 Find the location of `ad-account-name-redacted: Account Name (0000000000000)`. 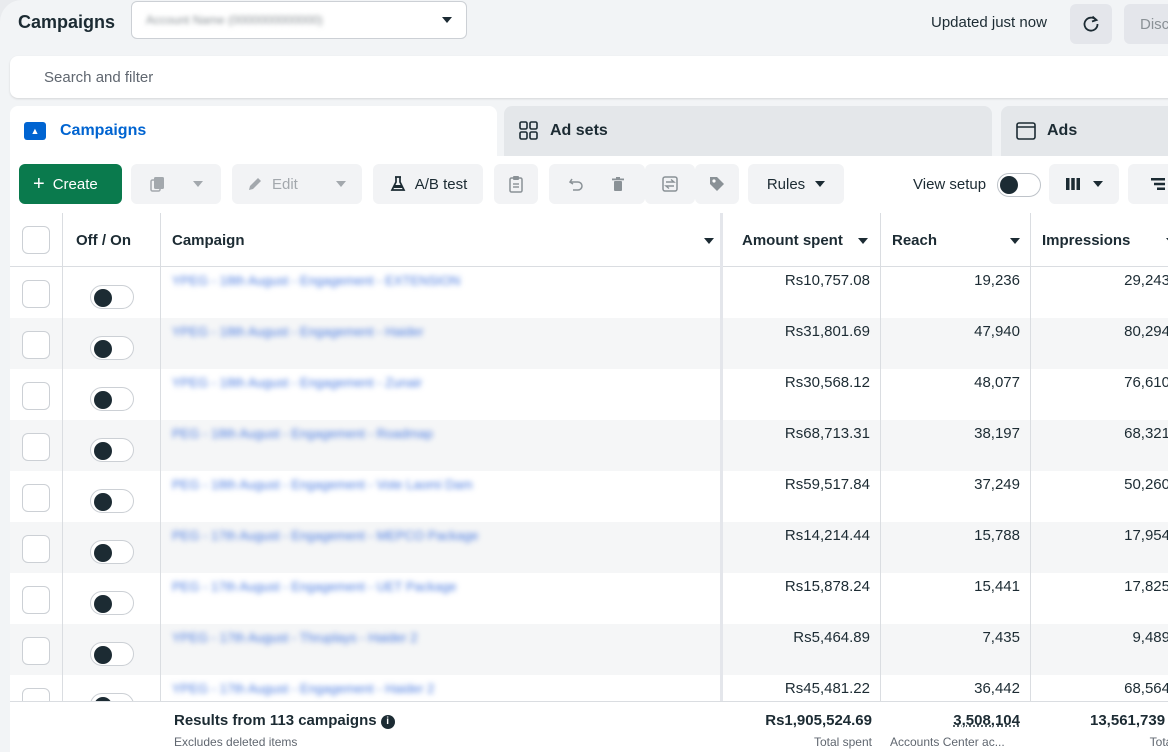

ad-account-name-redacted: Account Name (0000000000000) is located at coordinates (234, 20).